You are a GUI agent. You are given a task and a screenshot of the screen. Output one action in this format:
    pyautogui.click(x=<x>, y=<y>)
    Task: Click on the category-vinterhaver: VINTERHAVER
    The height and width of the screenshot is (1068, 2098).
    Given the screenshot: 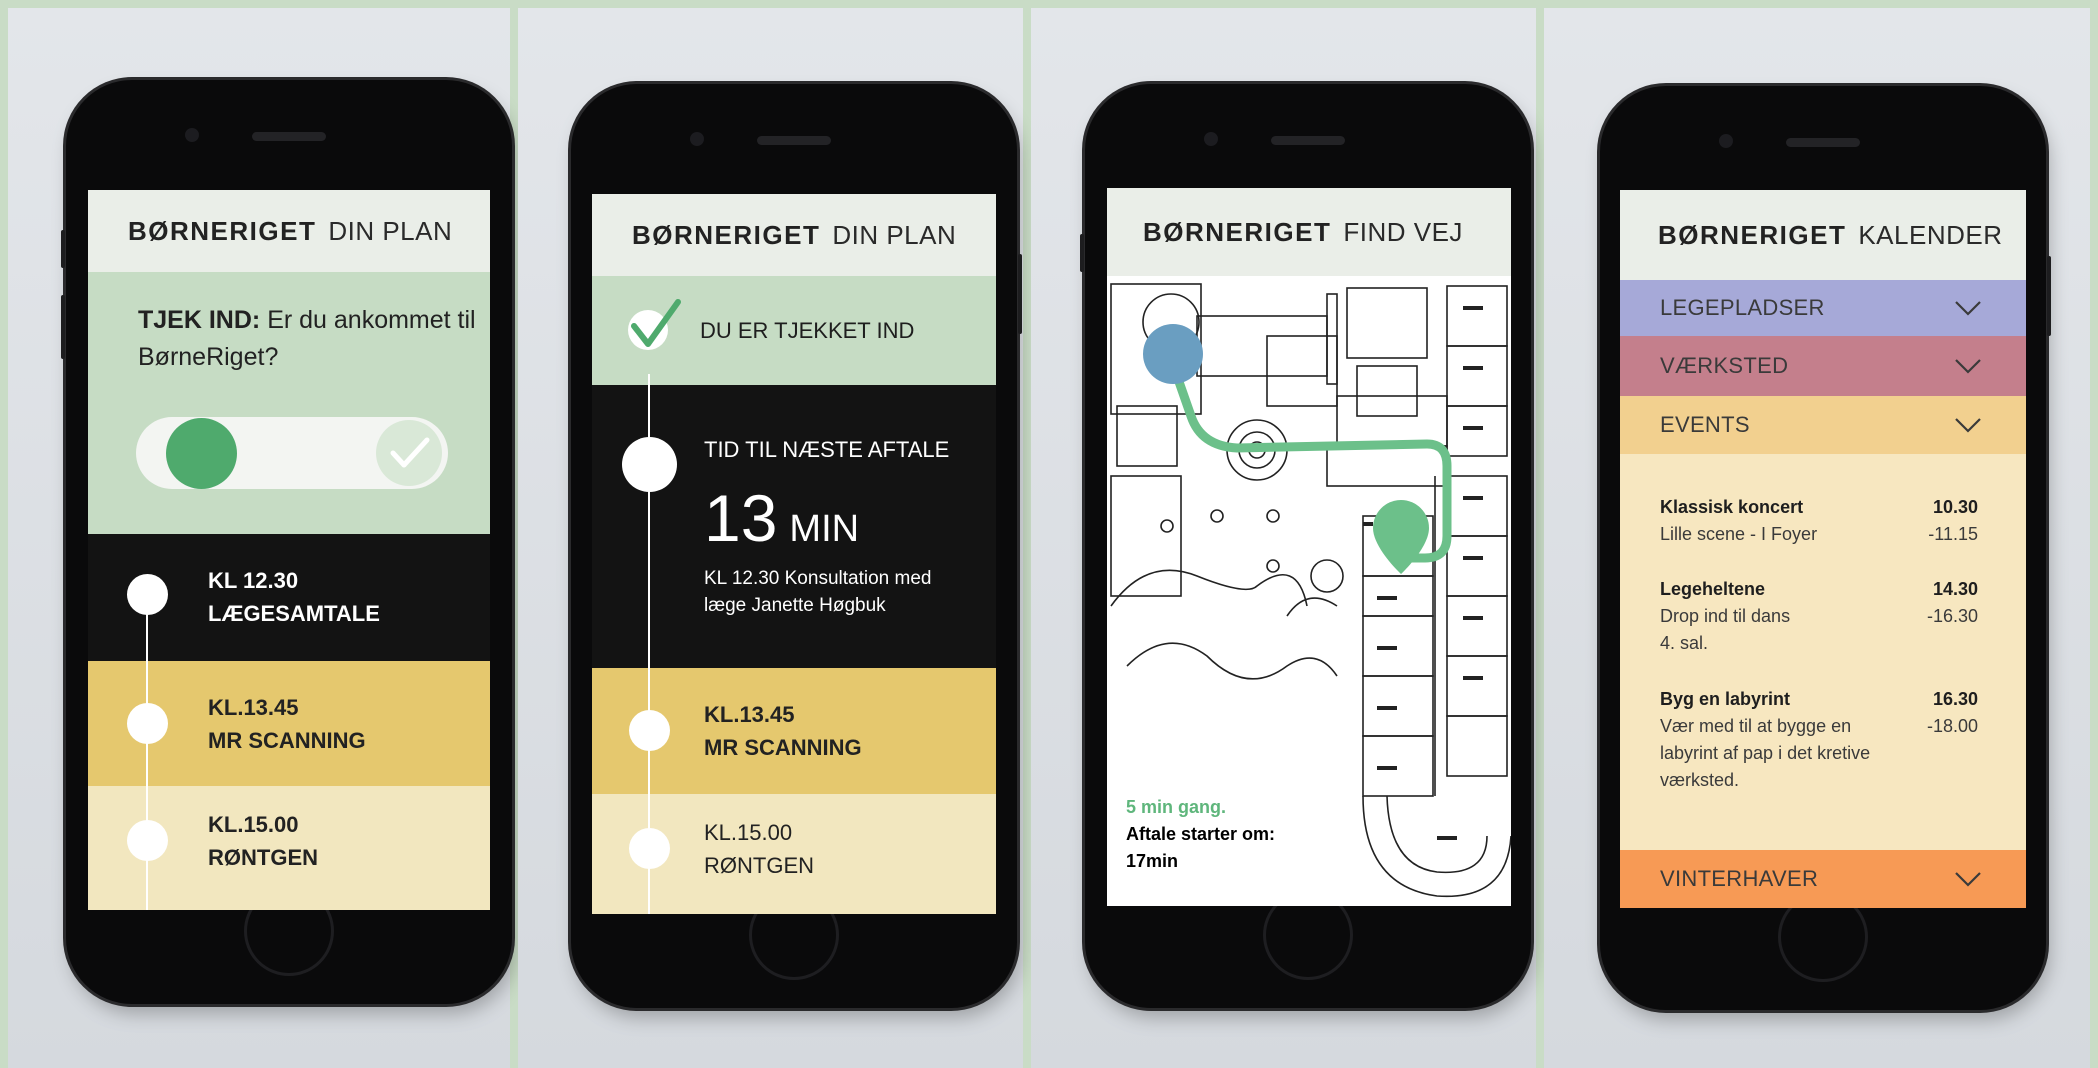 What is the action you would take?
    pyautogui.click(x=1823, y=879)
    